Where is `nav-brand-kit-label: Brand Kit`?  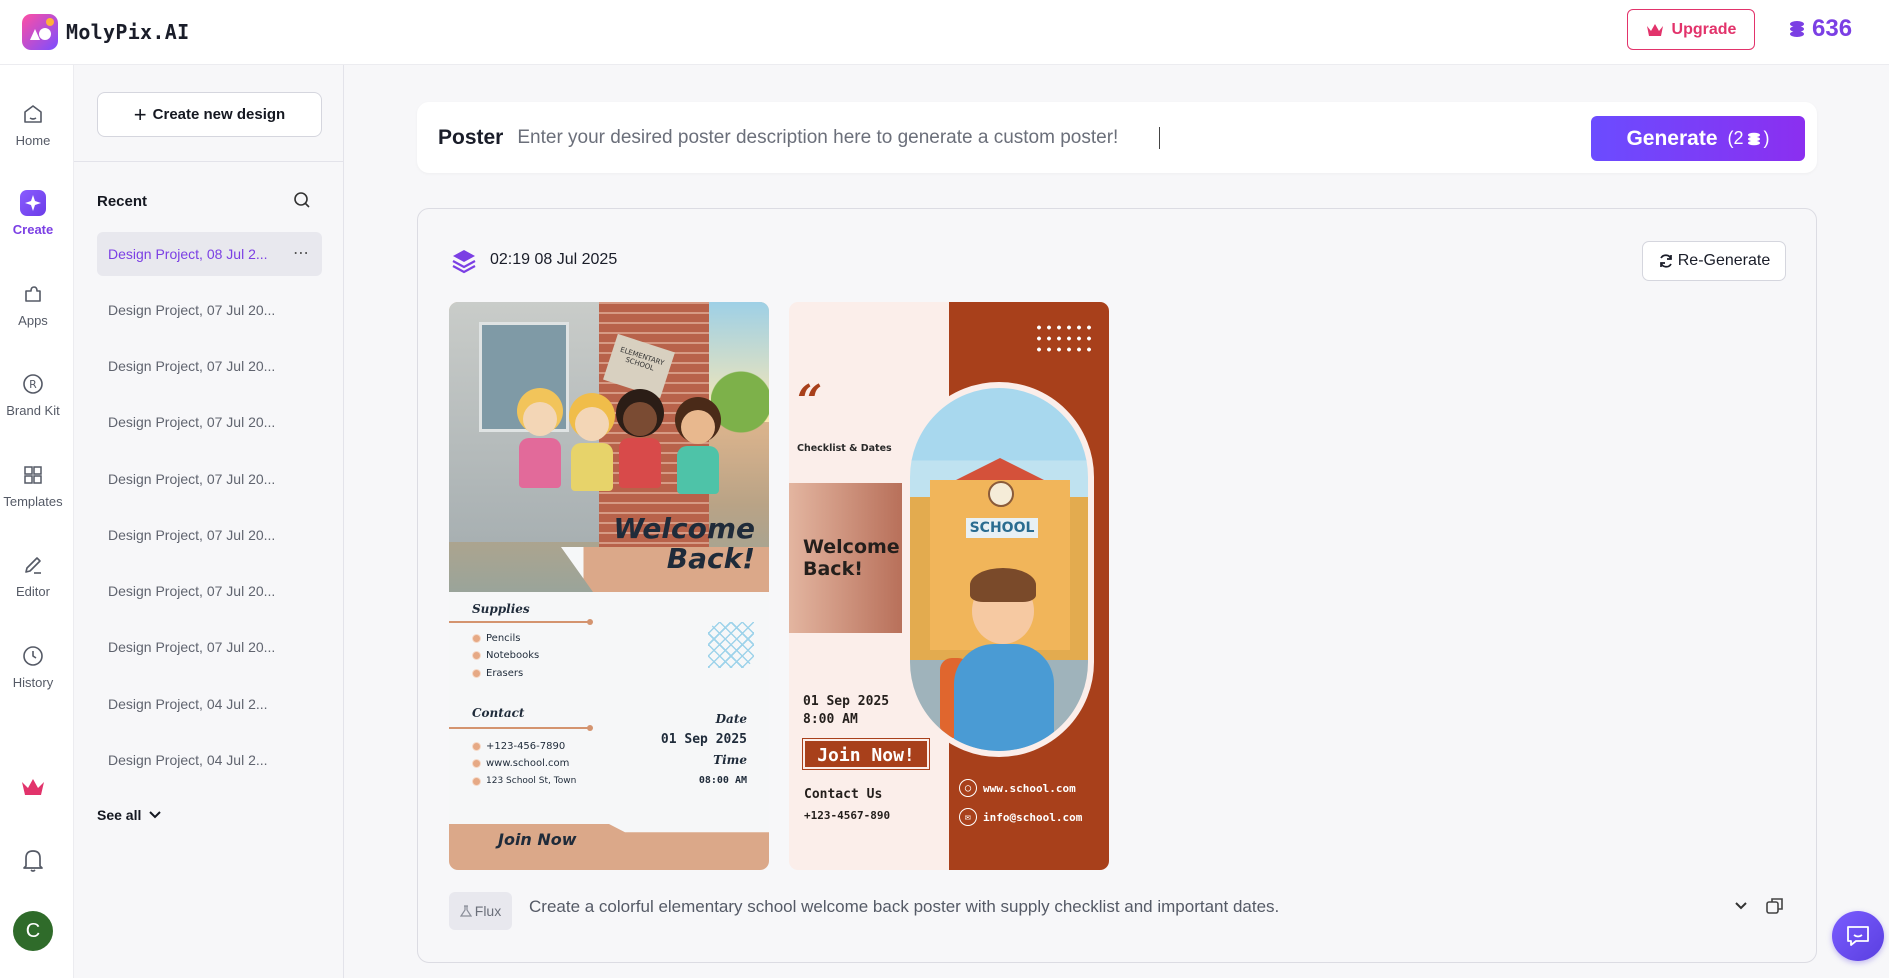 nav-brand-kit-label: Brand Kit is located at coordinates (33, 410).